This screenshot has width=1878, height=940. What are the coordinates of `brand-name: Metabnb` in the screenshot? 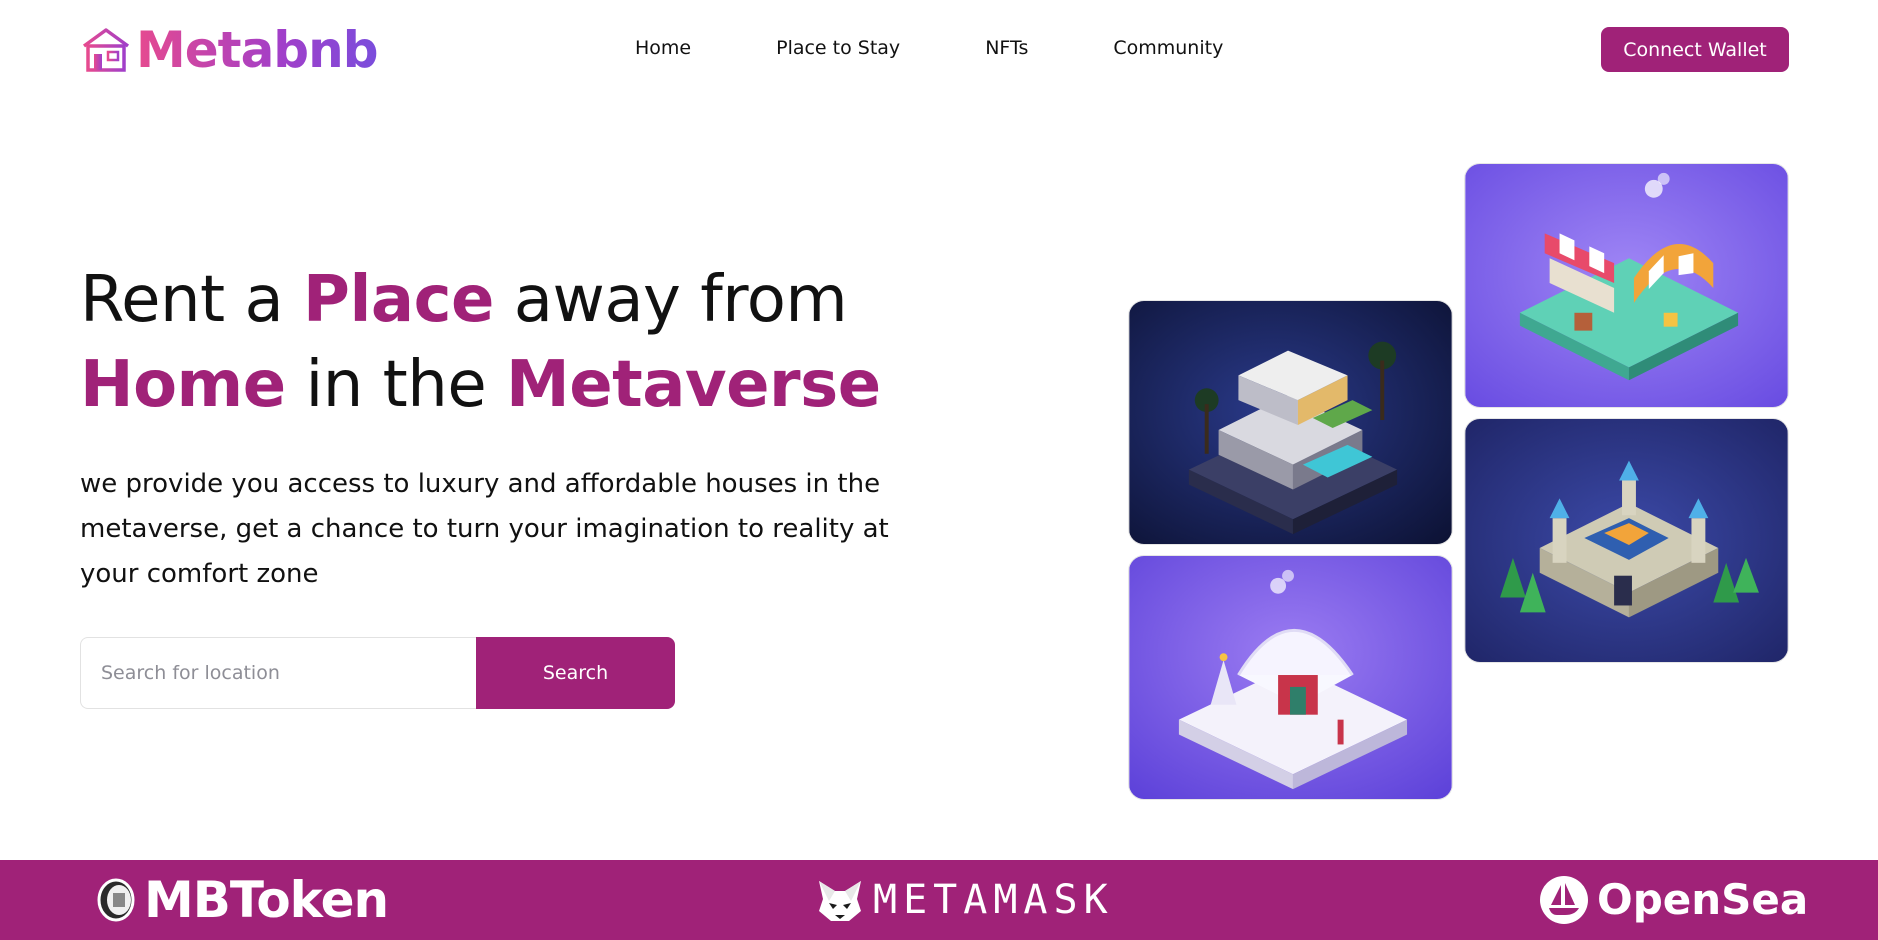 It's located at (257, 50).